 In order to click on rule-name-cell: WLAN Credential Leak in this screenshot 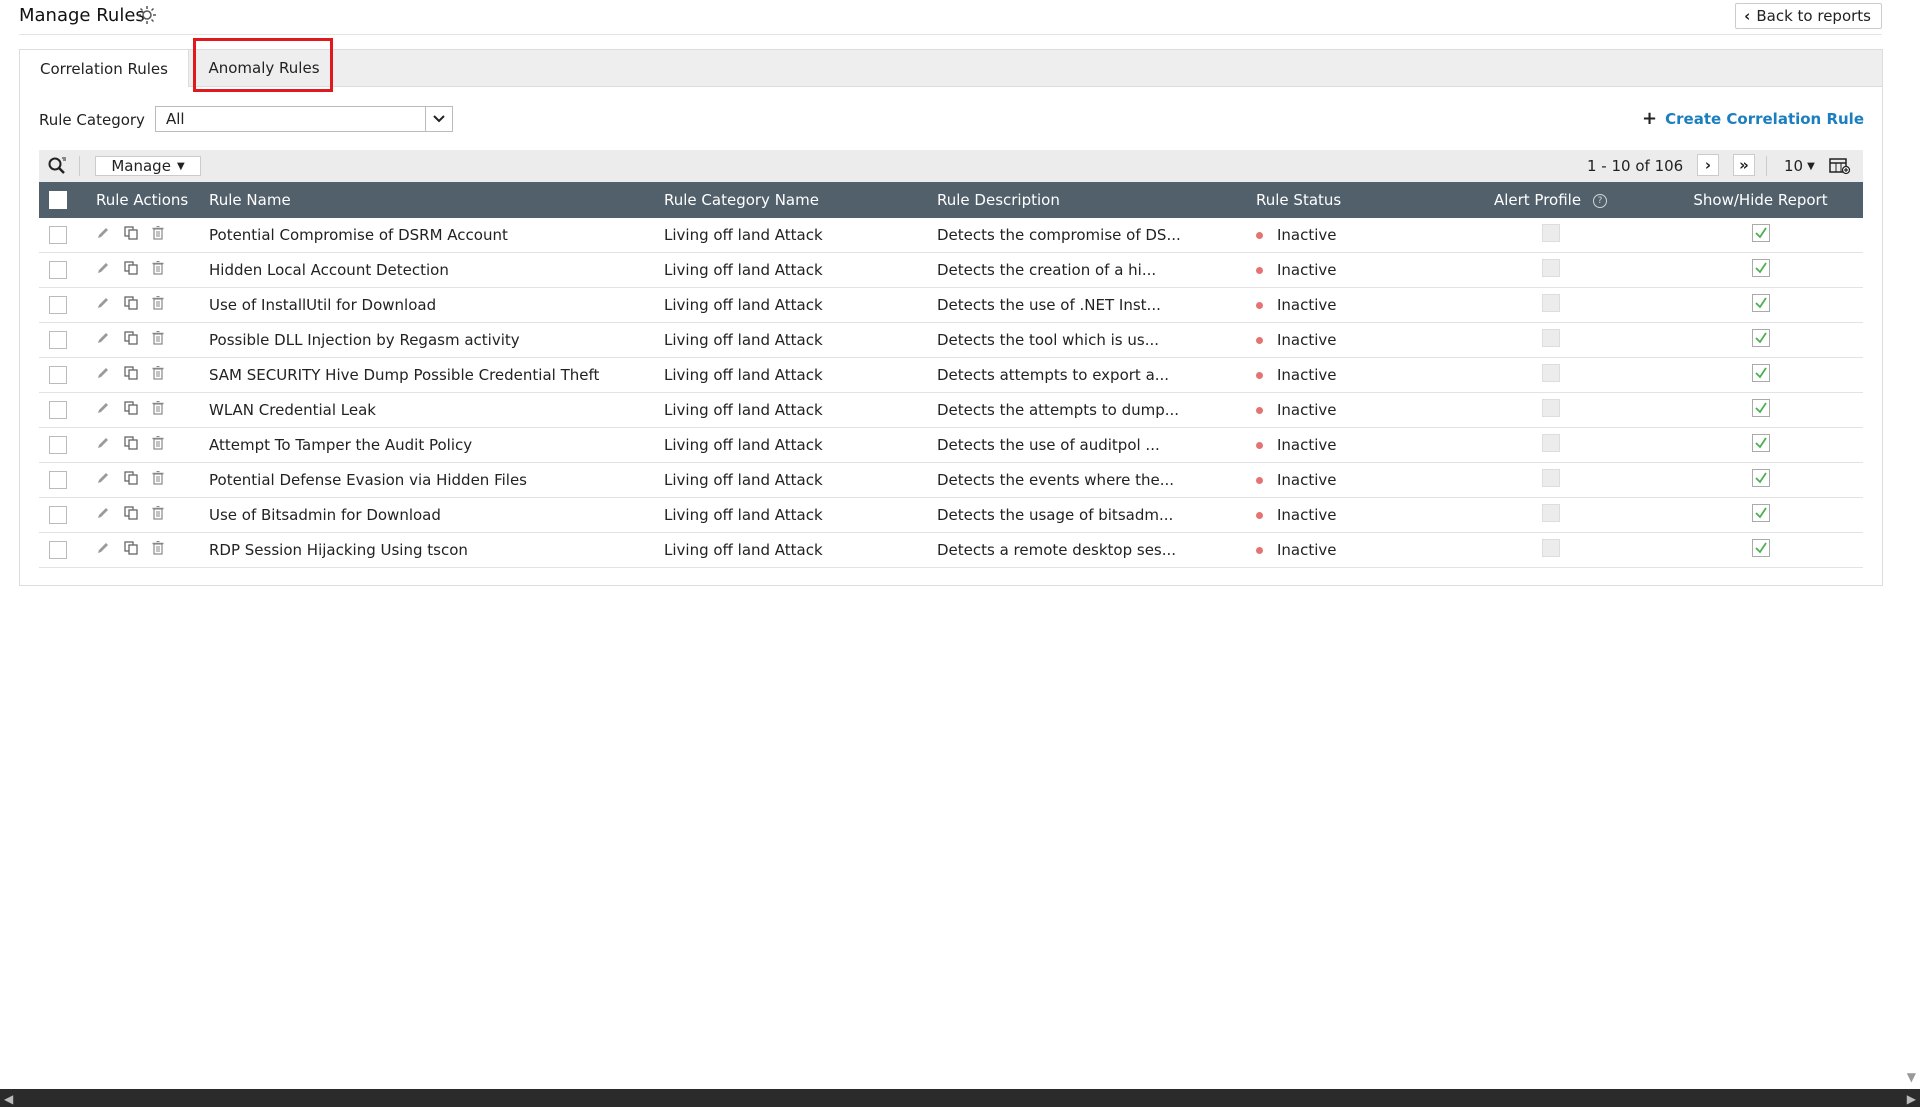, I will do `click(426, 410)`.